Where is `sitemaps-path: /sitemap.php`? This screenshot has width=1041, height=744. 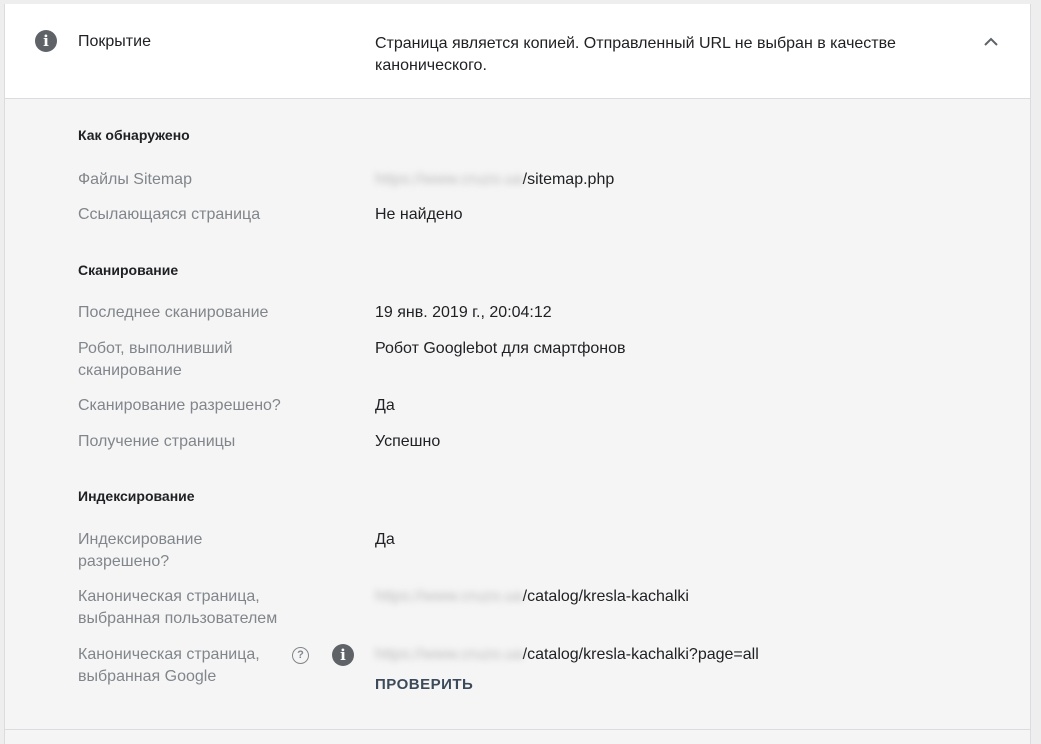
sitemaps-path: /sitemap.php is located at coordinates (568, 179).